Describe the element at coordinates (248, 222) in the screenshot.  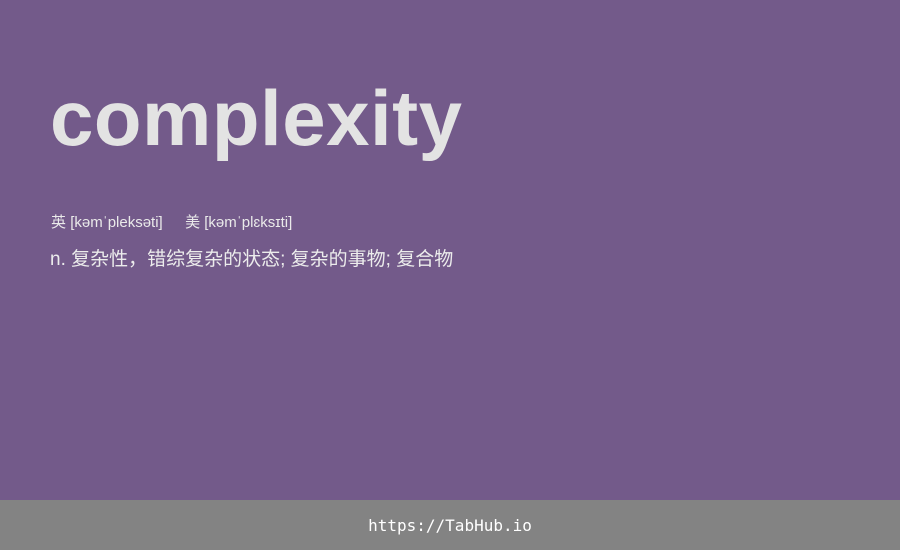
I see `us-pronunciation: [kəmˈplɛksɪti]` at that location.